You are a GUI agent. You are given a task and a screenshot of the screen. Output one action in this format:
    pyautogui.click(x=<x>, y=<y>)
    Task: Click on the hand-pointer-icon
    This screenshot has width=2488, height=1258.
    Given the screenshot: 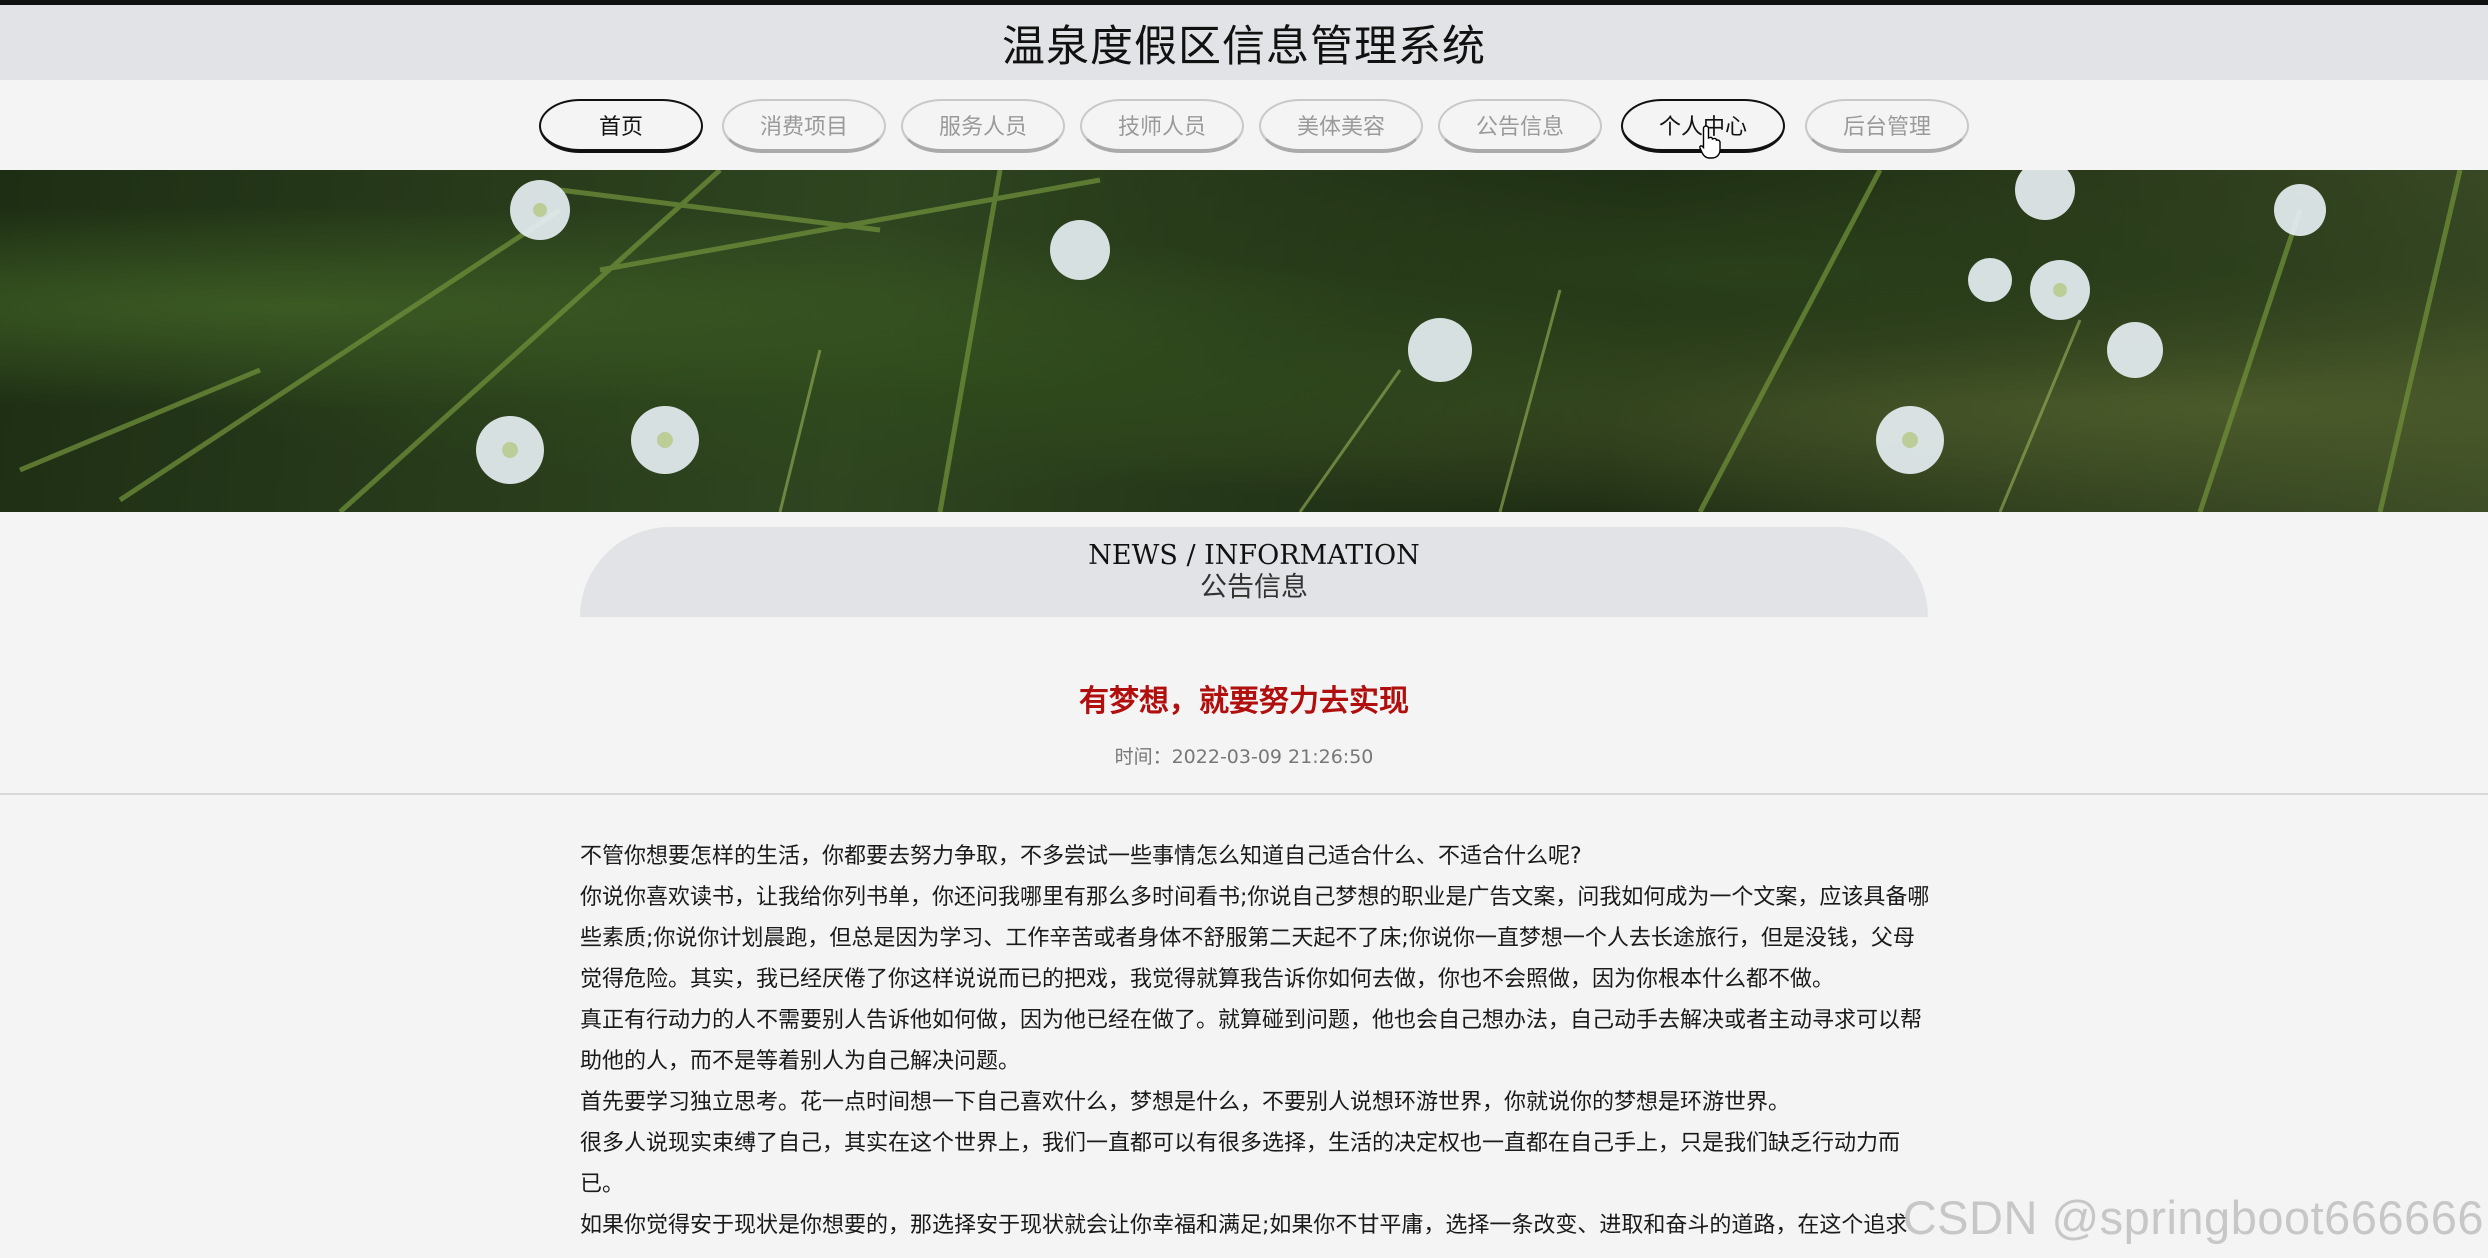 What is the action you would take?
    pyautogui.click(x=1710, y=142)
    